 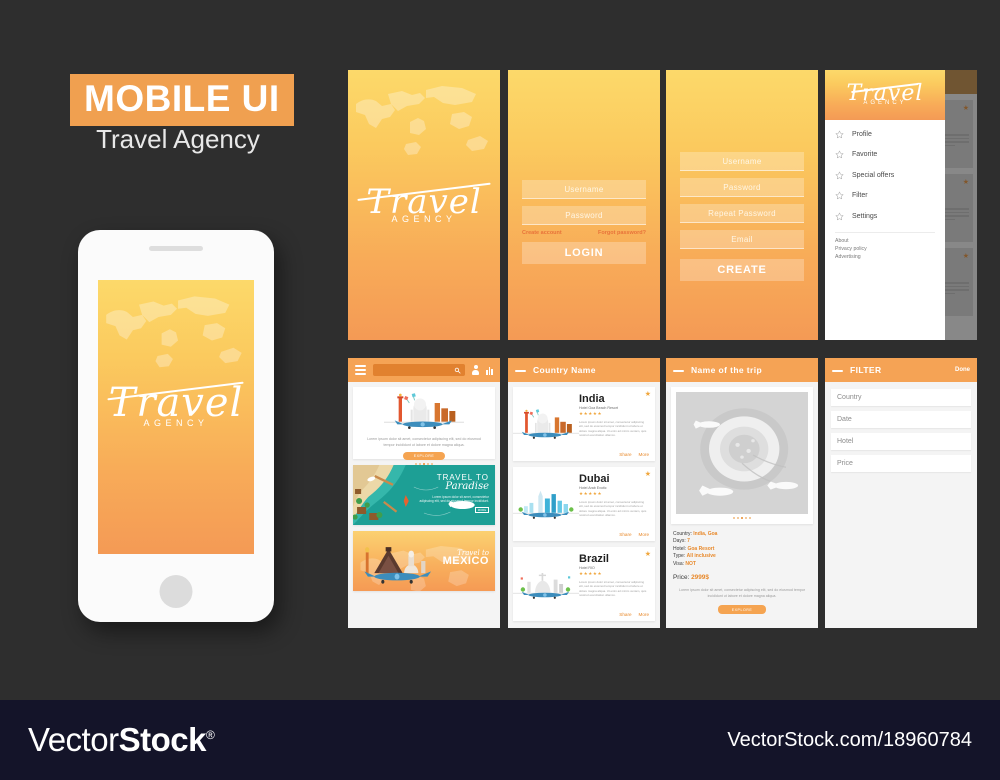 I want to click on price-row: Price: 2999$, so click(x=742, y=577).